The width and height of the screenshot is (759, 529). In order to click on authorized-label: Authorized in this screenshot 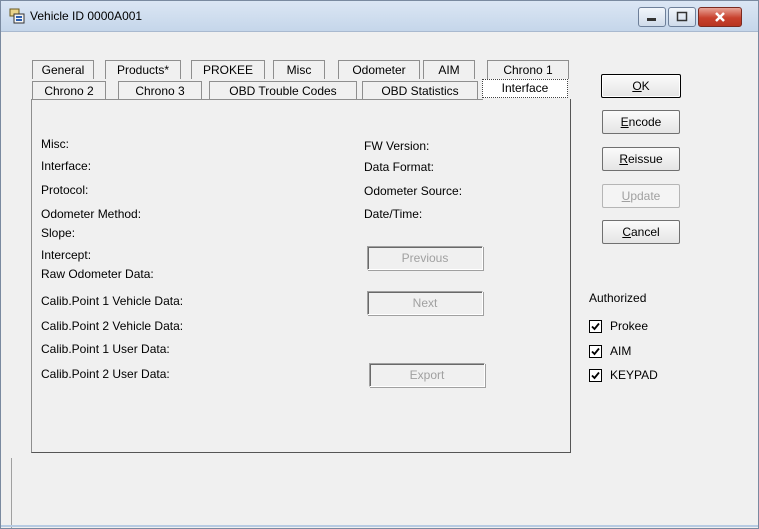, I will do `click(618, 298)`.